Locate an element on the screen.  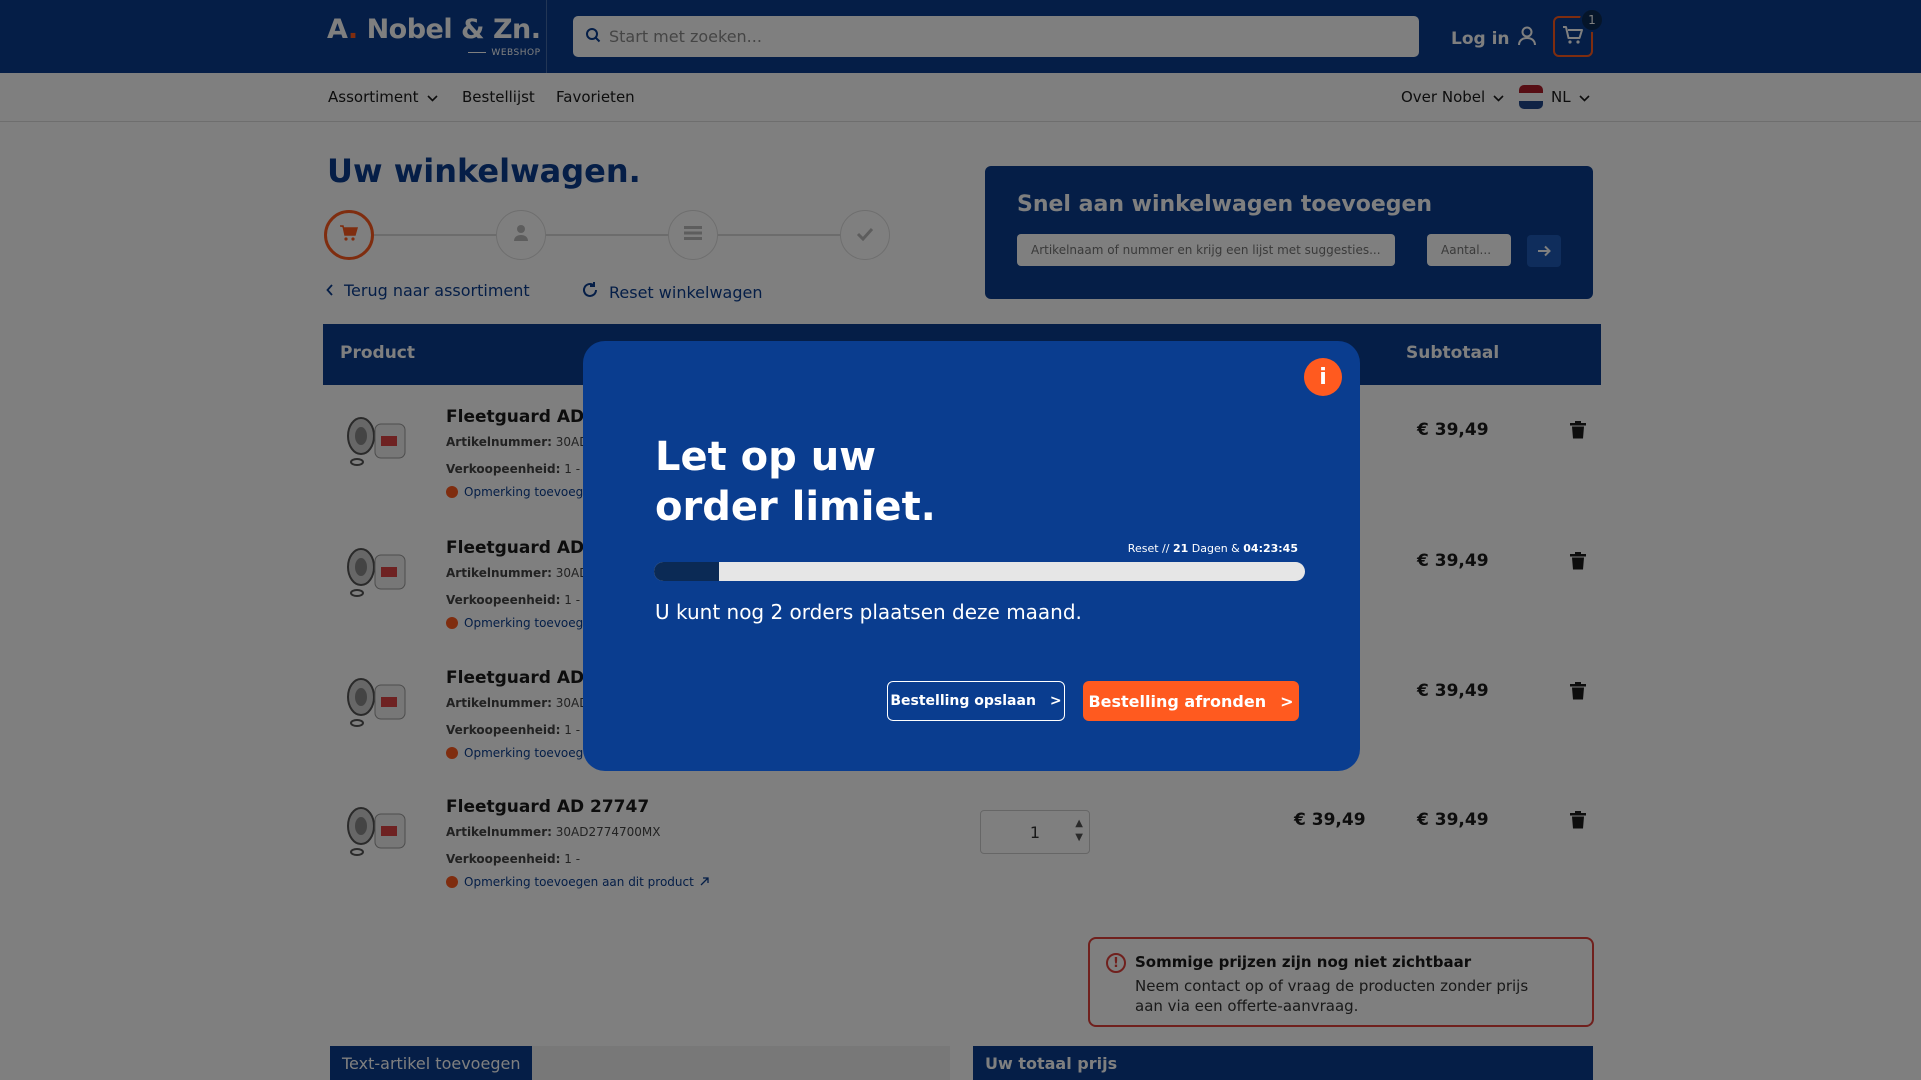
finish-order-button: Bestelling afronden > is located at coordinates (1191, 701).